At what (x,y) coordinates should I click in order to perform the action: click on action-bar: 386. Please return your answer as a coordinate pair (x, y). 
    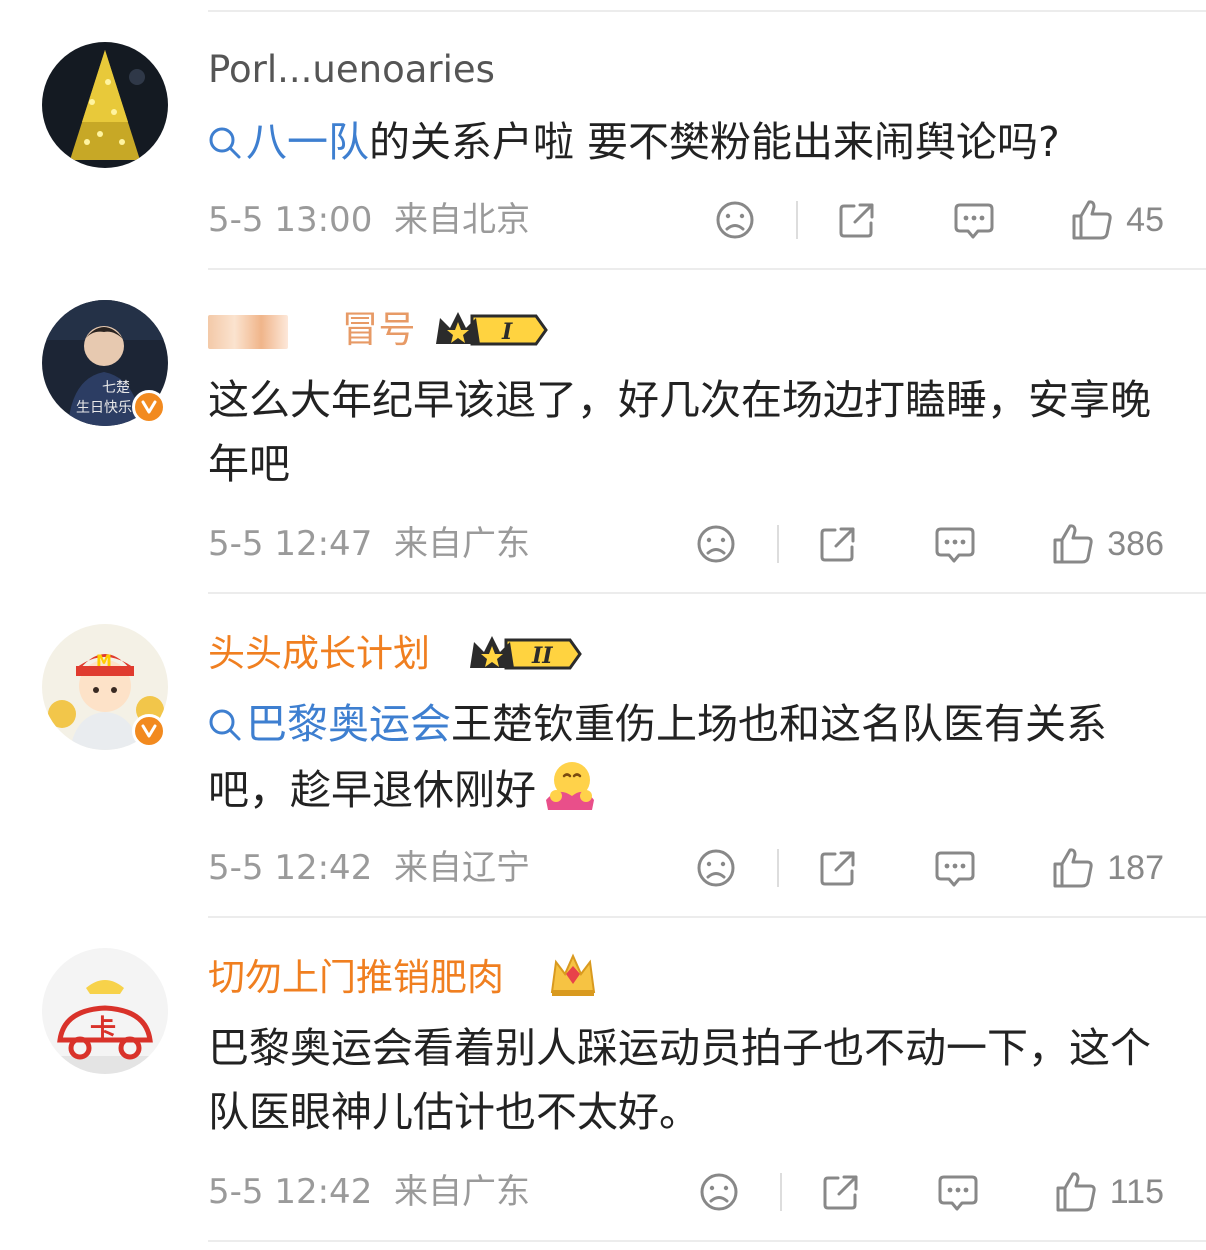
    Looking at the image, I should click on (929, 544).